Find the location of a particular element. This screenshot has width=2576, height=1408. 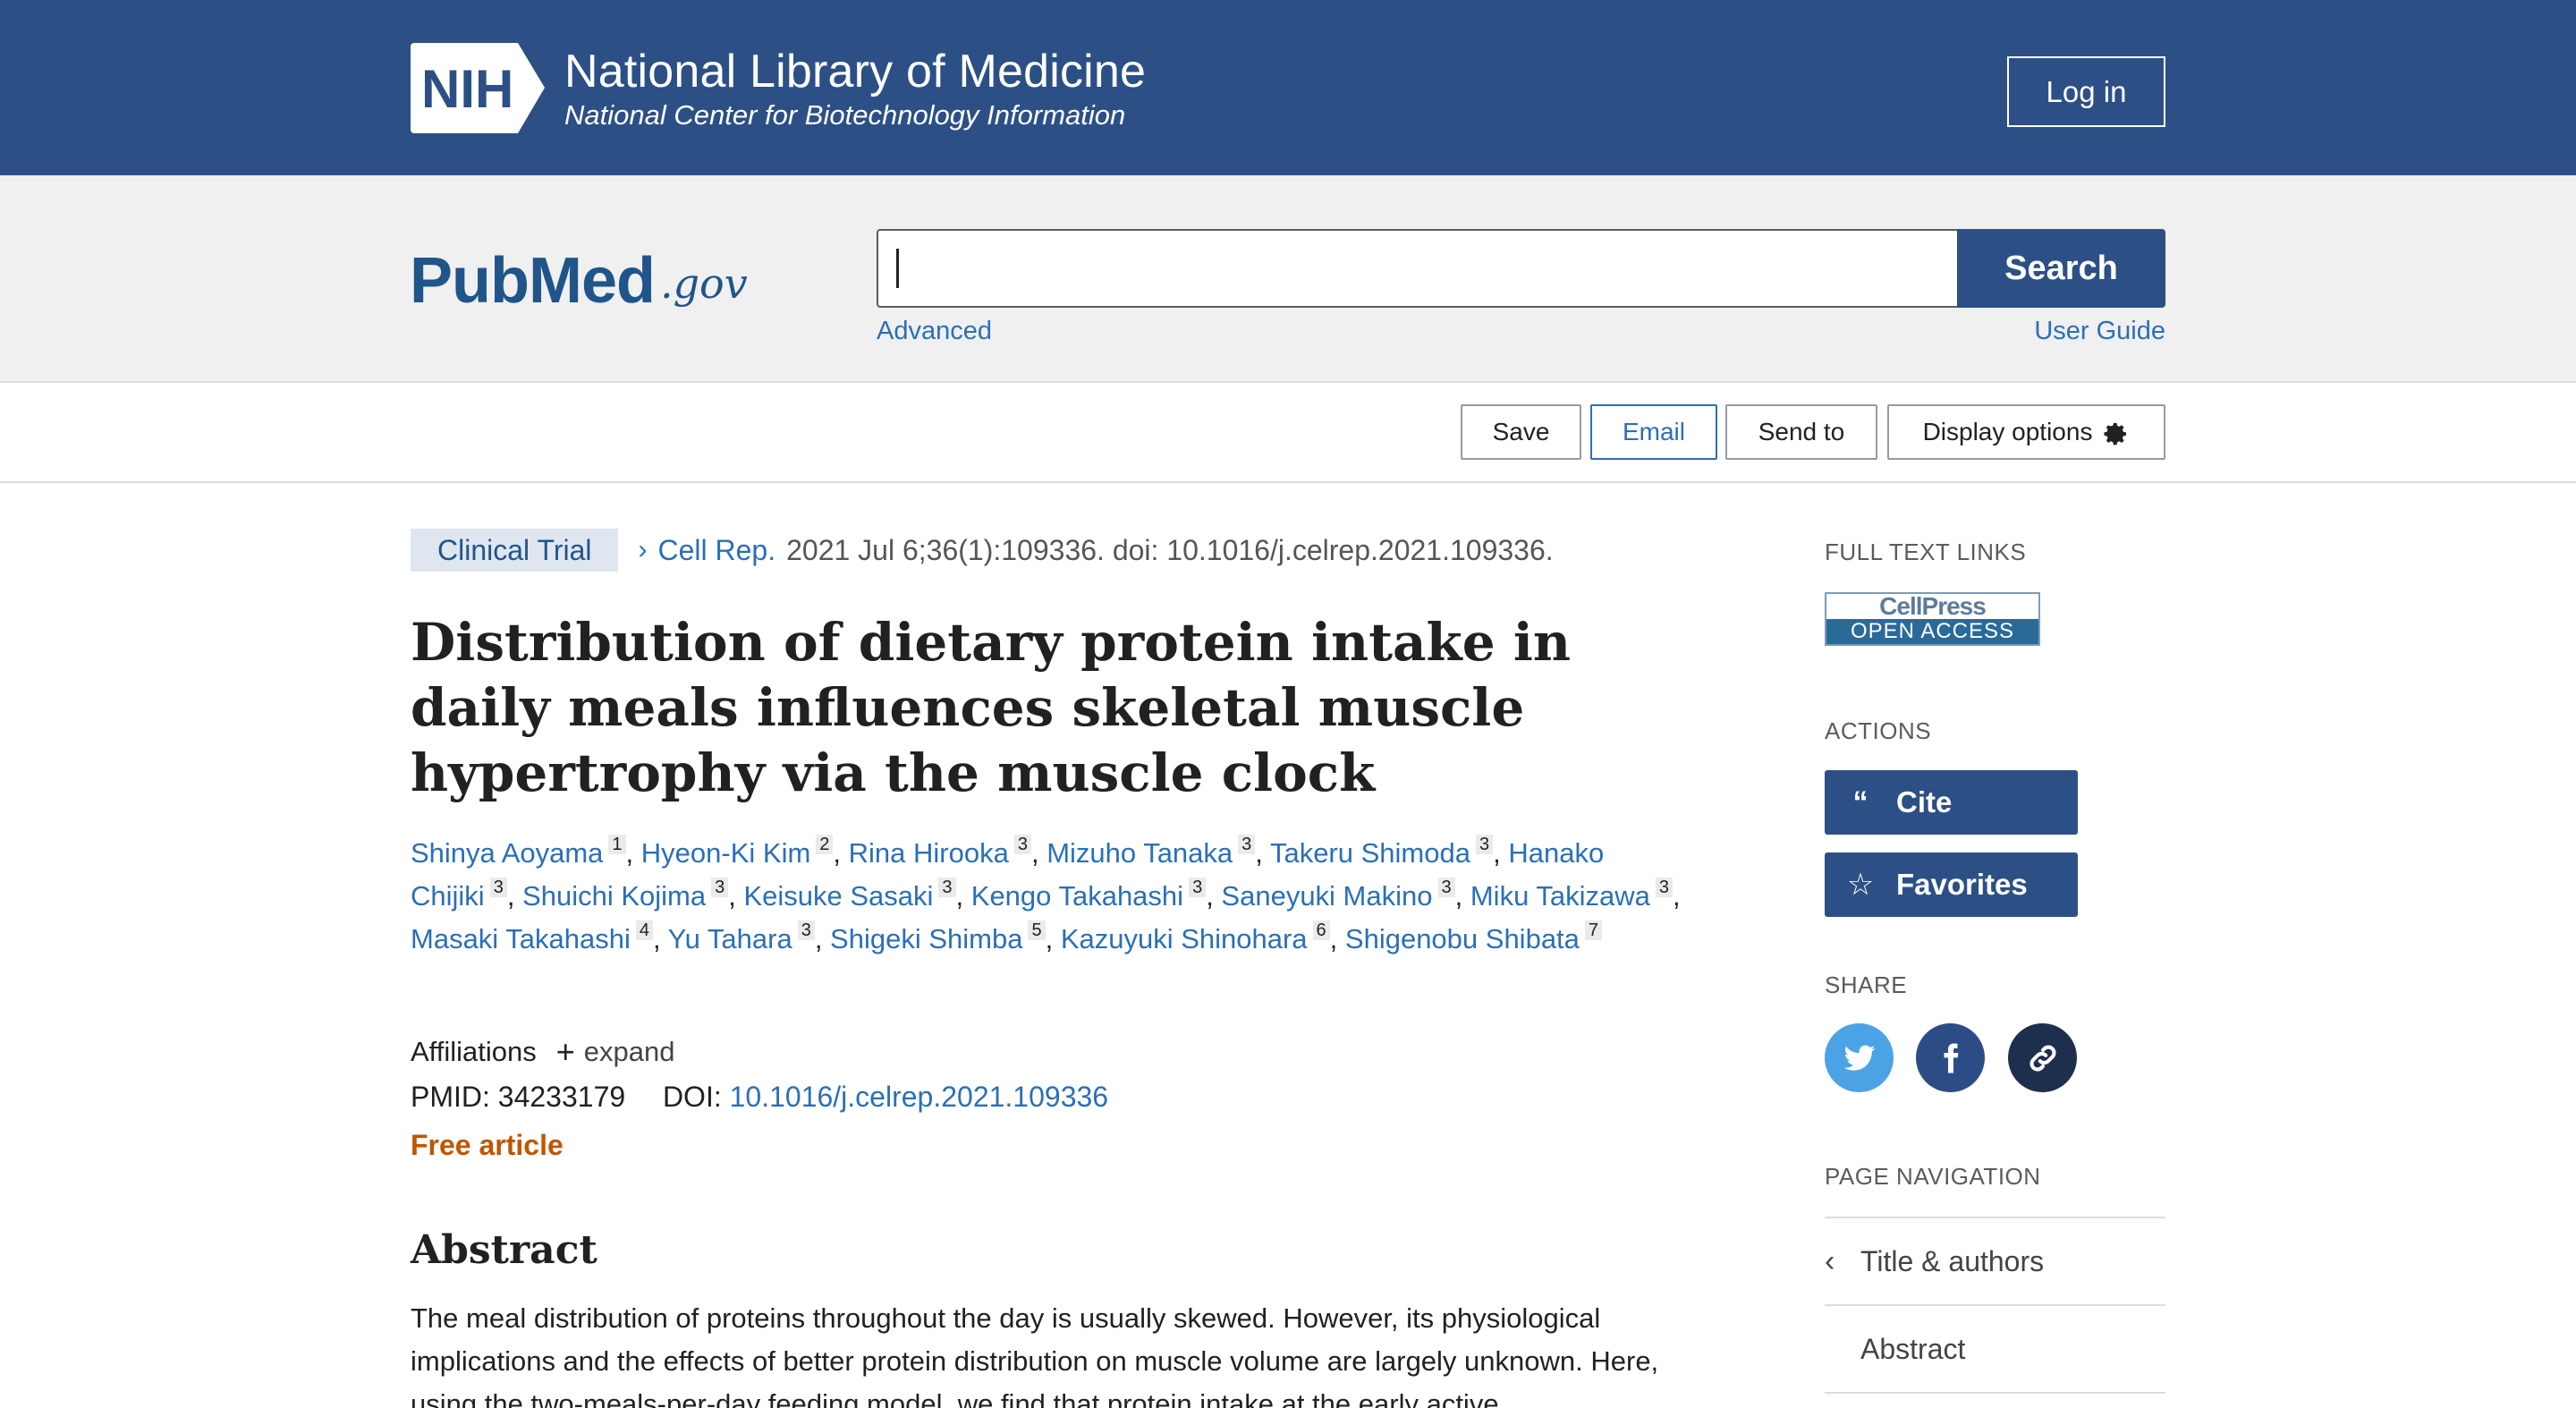

chevron-right-icon: › is located at coordinates (642, 550).